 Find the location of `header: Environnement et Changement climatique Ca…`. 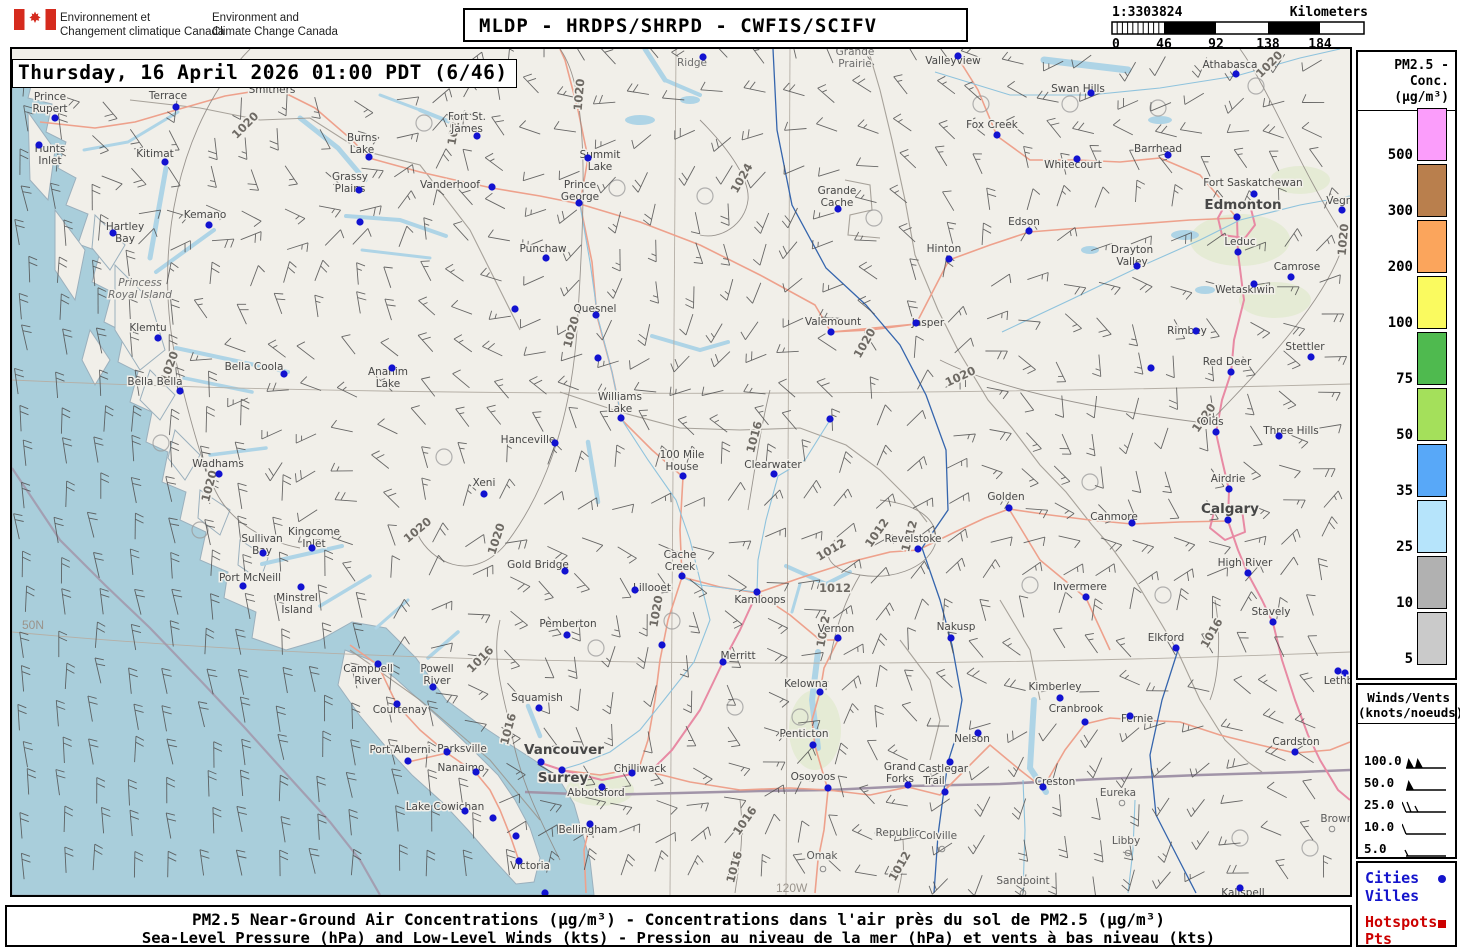

header: Environnement et Changement climatique Ca… is located at coordinates (730, 26).